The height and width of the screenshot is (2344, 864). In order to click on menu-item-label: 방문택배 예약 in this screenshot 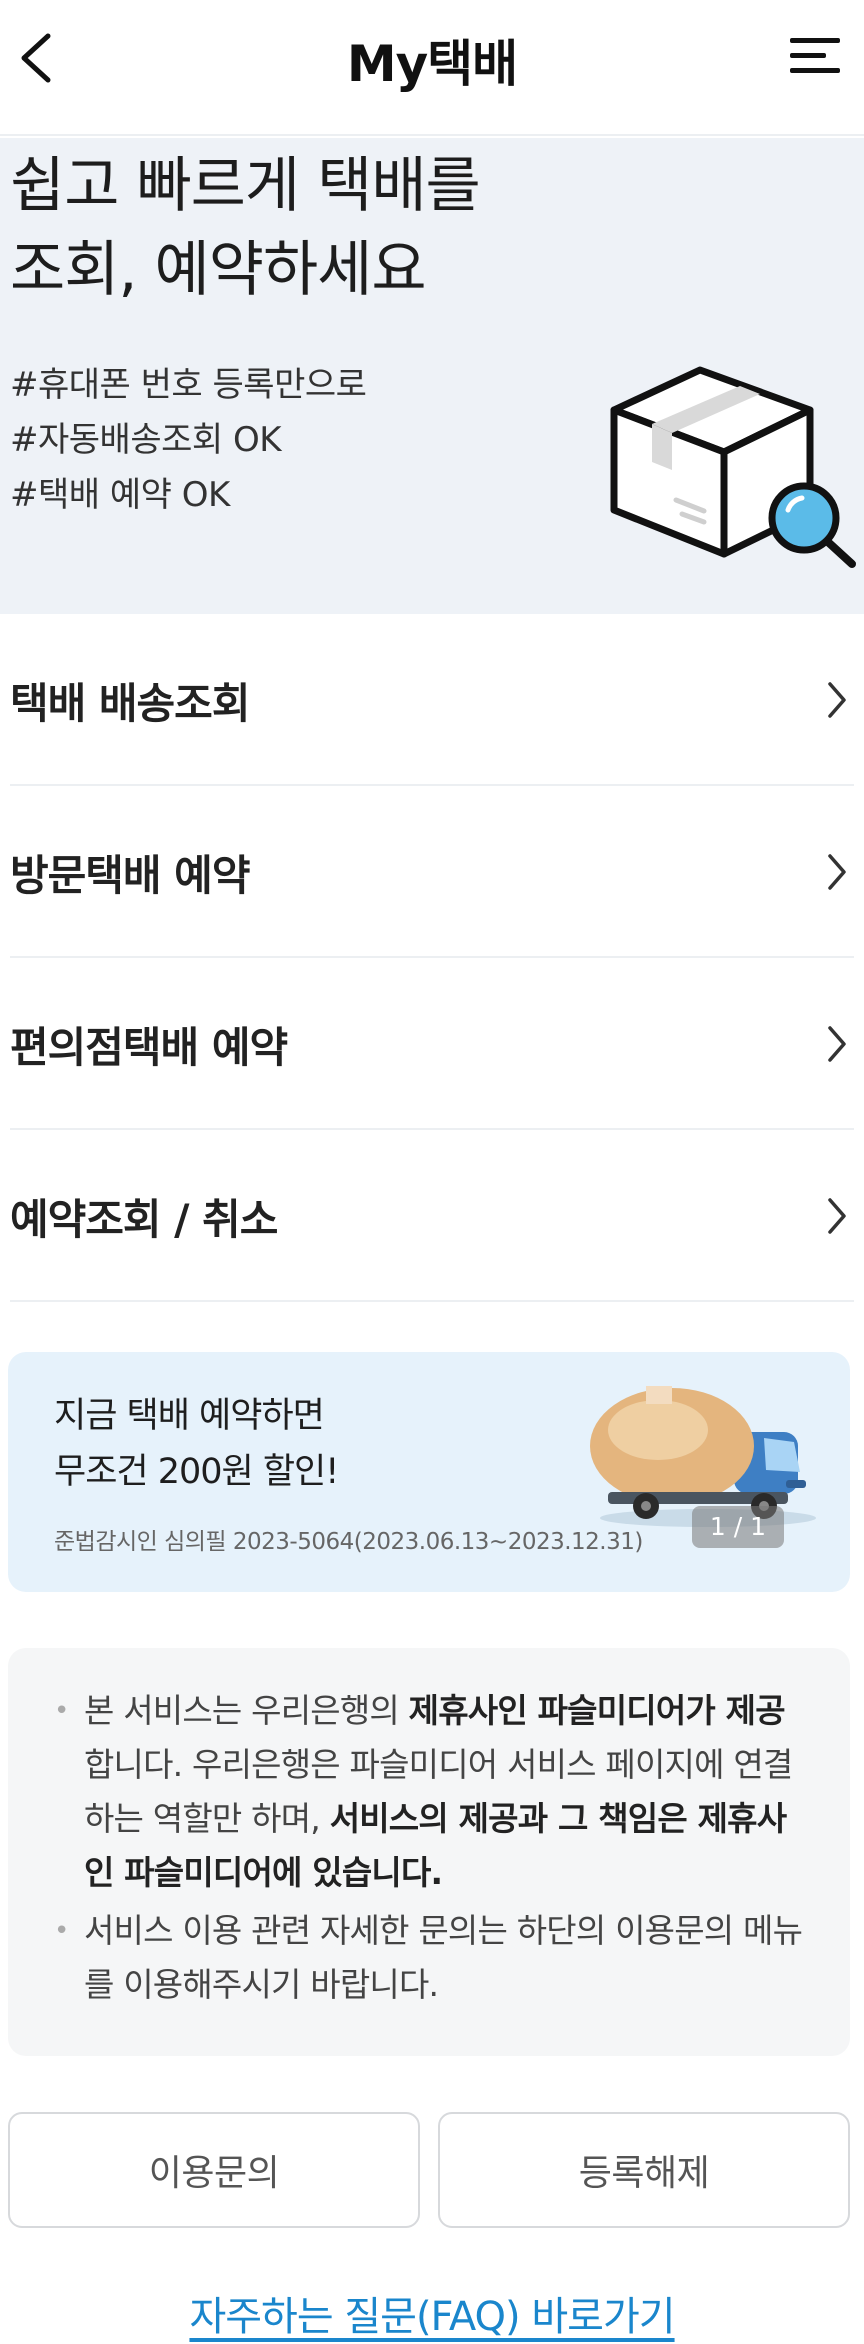, I will do `click(130, 875)`.